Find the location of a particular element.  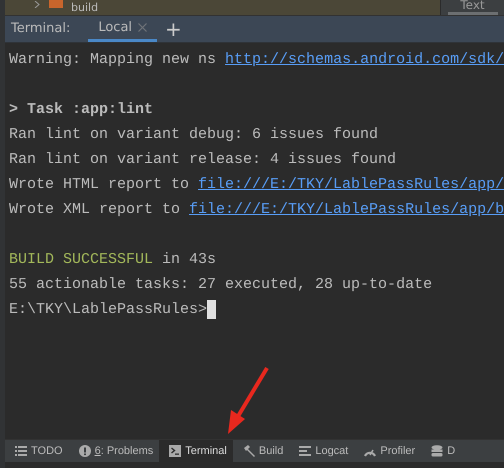

output-text: 55 actionable tasks: 27 executed, 28 up-to-date is located at coordinates (220, 285).